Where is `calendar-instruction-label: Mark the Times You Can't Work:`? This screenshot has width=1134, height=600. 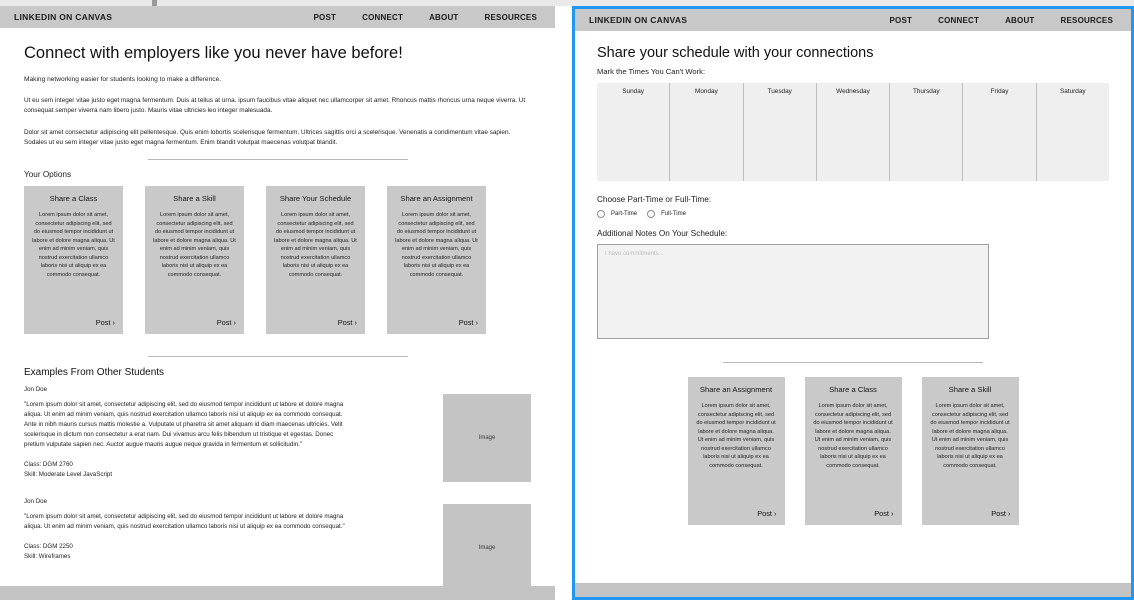
calendar-instruction-label: Mark the Times You Can't Work: is located at coordinates (651, 71).